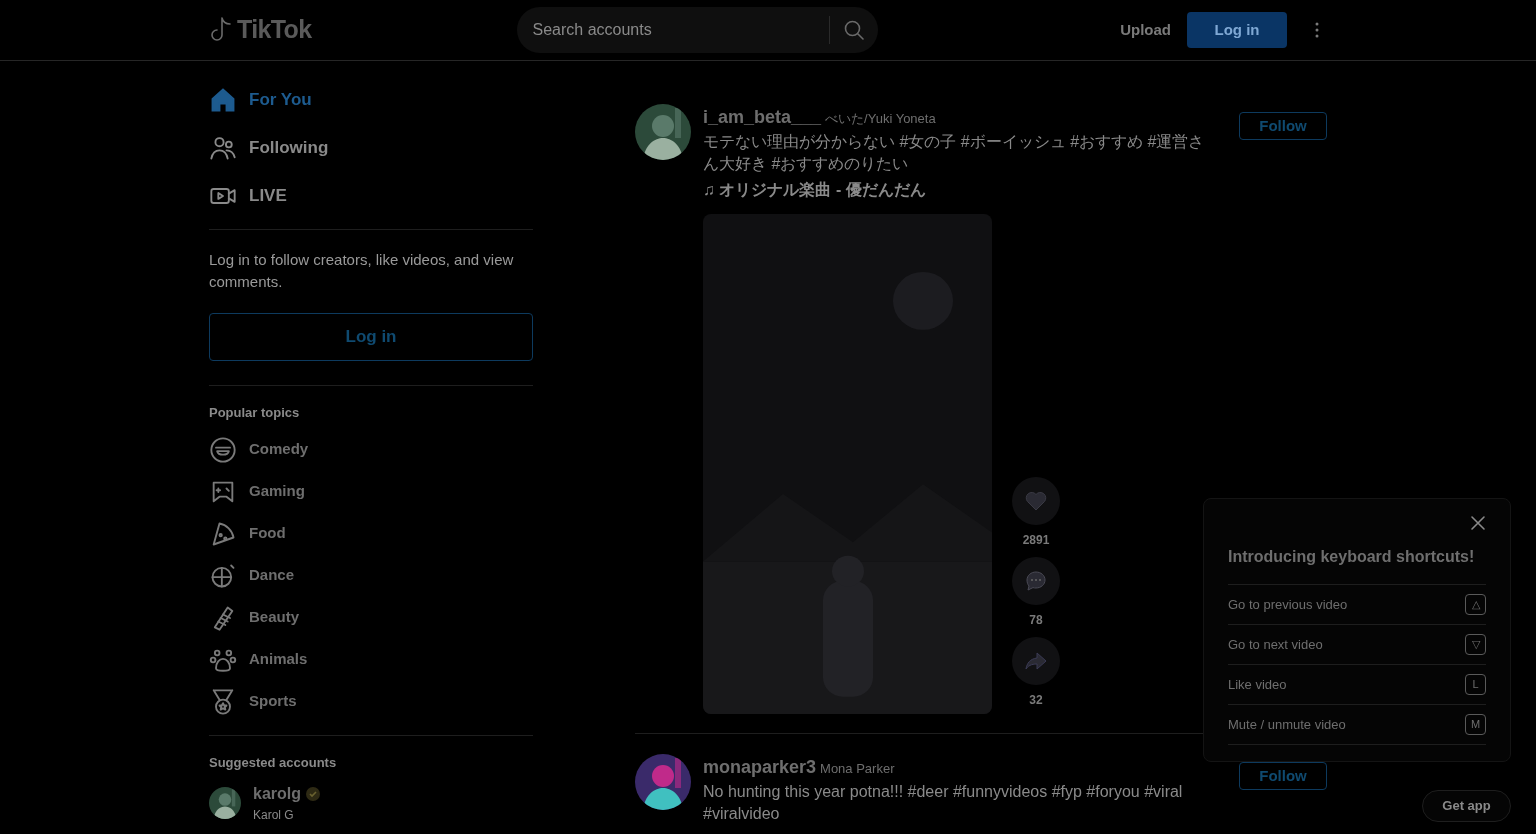 Image resolution: width=1536 pixels, height=834 pixels. What do you see at coordinates (223, 100) in the screenshot?
I see `home-icon` at bounding box center [223, 100].